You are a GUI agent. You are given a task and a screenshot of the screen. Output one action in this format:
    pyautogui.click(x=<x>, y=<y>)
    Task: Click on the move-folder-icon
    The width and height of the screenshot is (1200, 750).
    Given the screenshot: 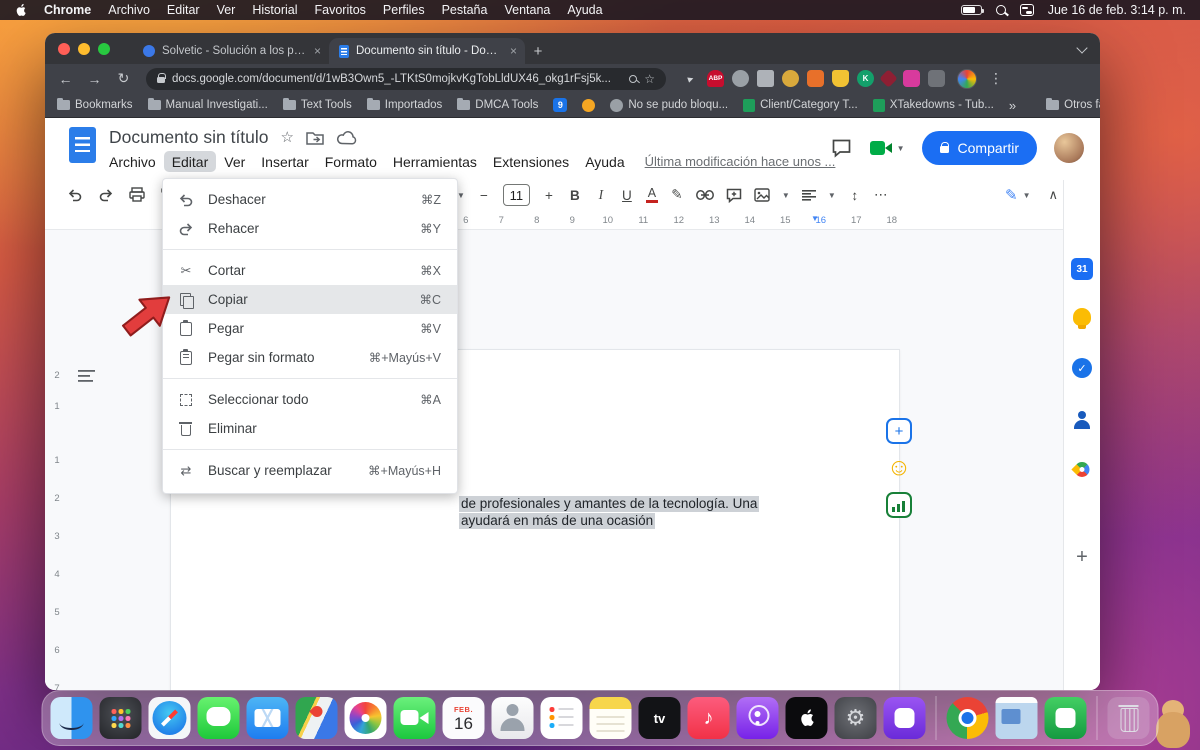 What is the action you would take?
    pyautogui.click(x=315, y=138)
    